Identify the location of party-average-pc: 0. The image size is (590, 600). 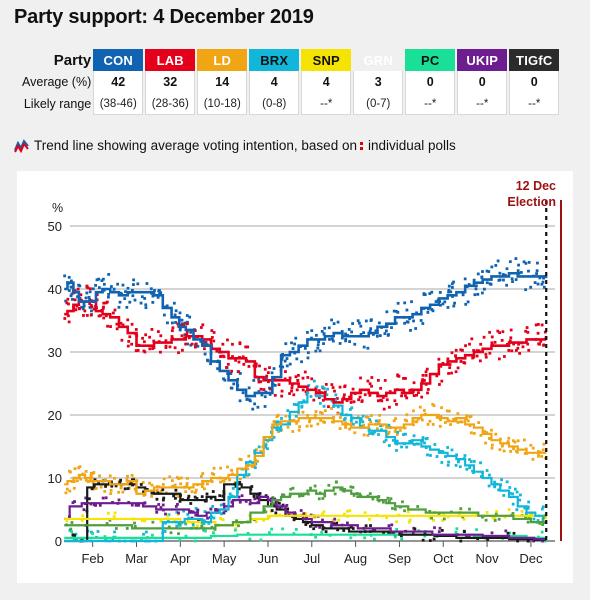
(430, 82).